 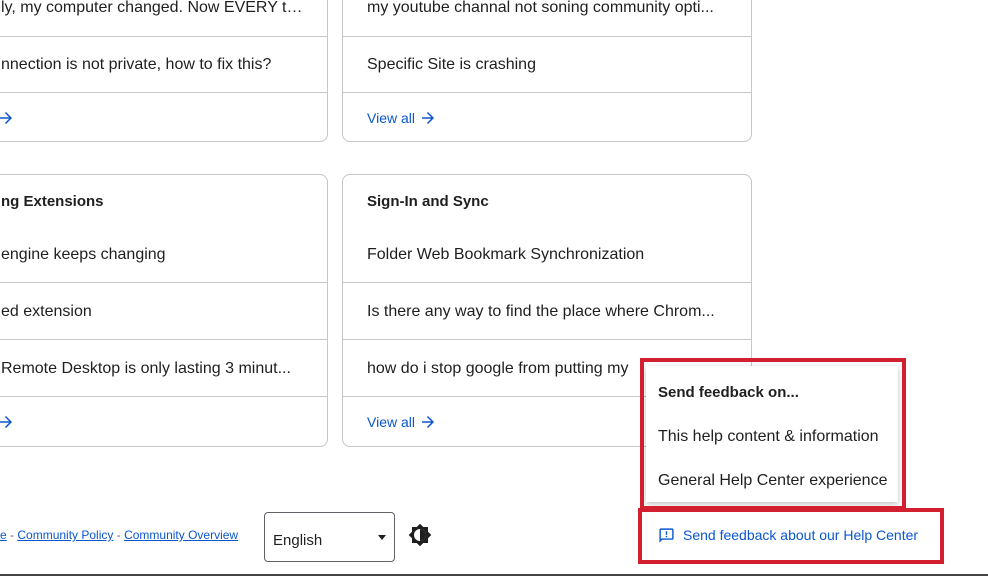 I want to click on send-feedback-link: Send feedback about our Help Center, so click(x=788, y=535).